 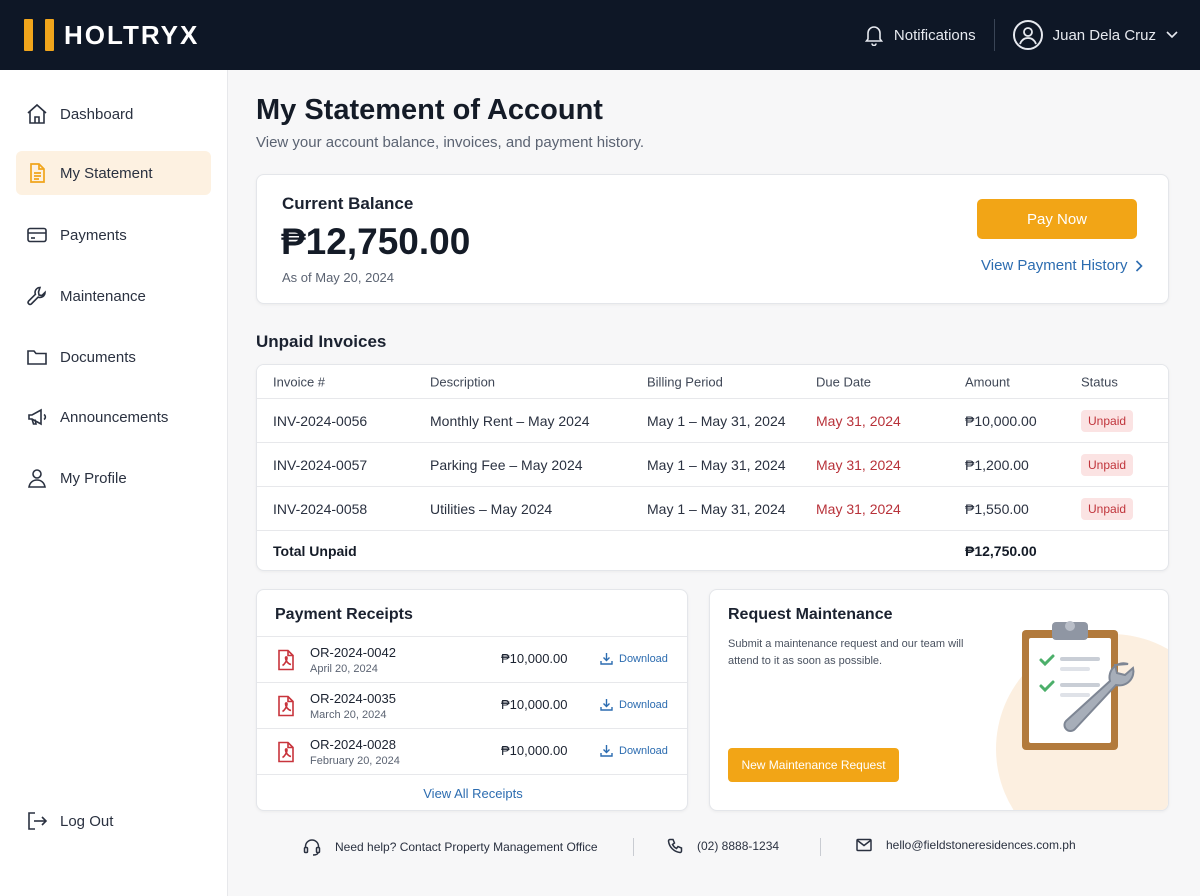 What do you see at coordinates (87, 821) in the screenshot?
I see `logout-label: Log Out` at bounding box center [87, 821].